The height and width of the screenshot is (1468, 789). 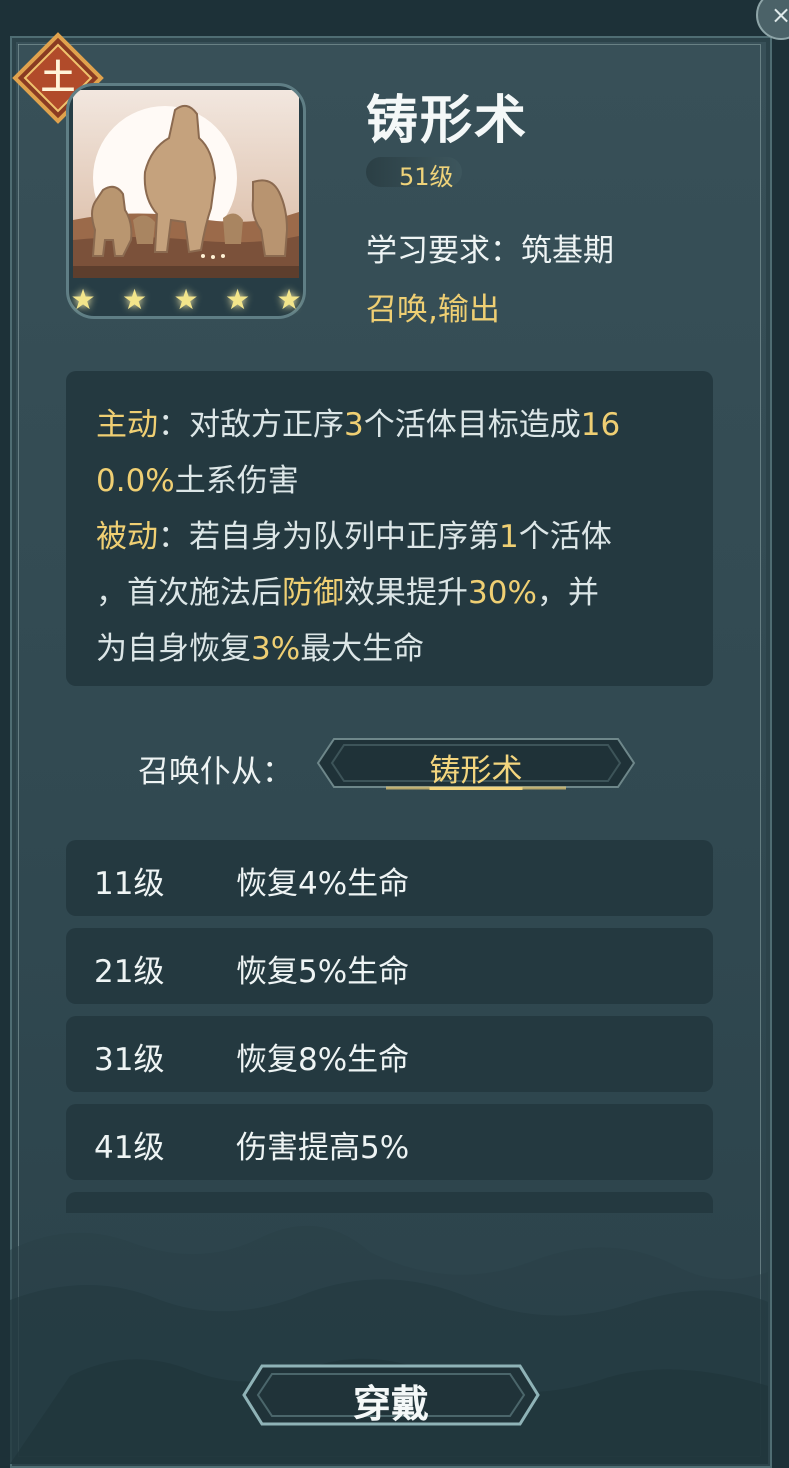 I want to click on upgrade-level: 21级, so click(x=129, y=972).